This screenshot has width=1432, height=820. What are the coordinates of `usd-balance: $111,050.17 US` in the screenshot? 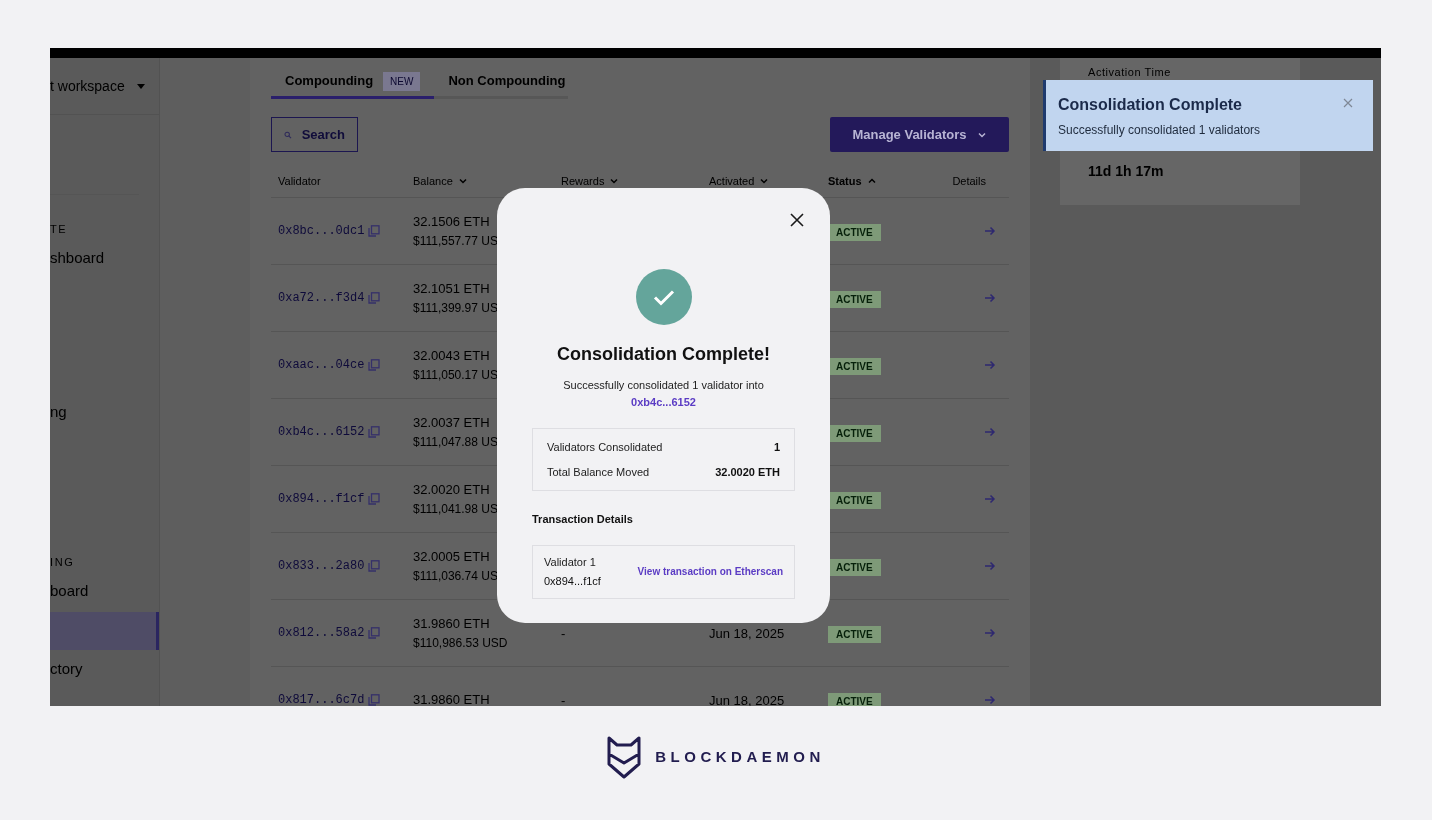 It's located at (456, 375).